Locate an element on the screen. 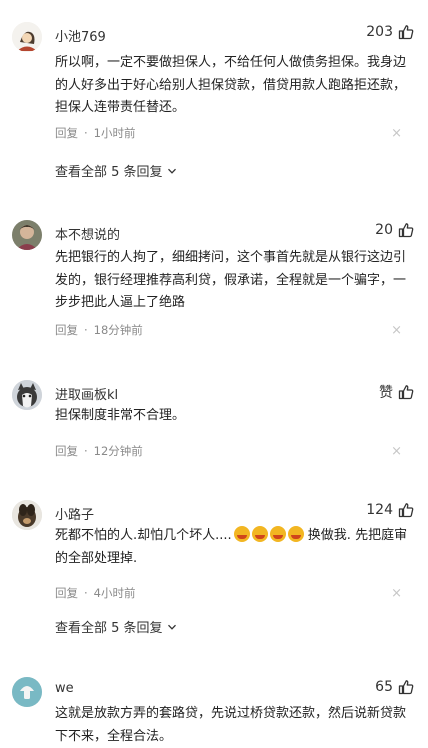 The width and height of the screenshot is (428, 748). username: we is located at coordinates (64, 688).